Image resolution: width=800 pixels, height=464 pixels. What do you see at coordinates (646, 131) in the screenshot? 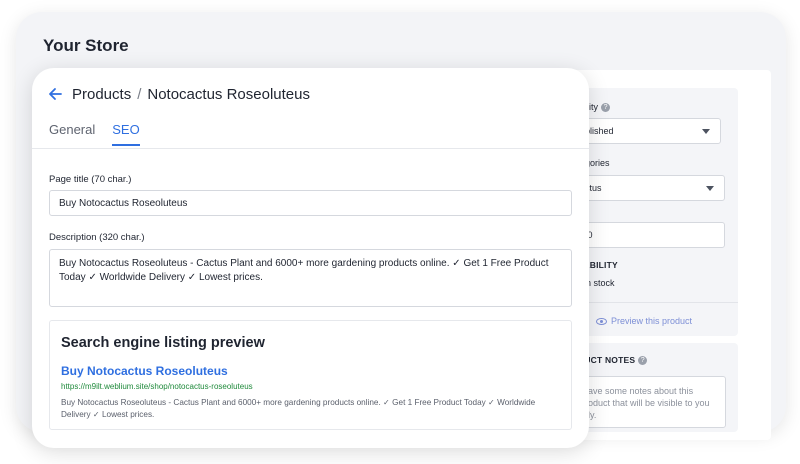
I see `visibility-select: ublished` at bounding box center [646, 131].